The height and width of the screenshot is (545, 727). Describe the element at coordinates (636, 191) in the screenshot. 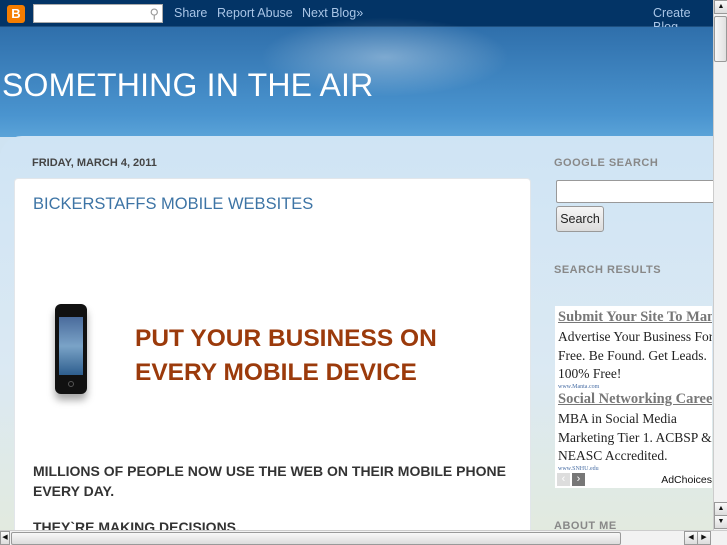

I see `google-search-input` at that location.